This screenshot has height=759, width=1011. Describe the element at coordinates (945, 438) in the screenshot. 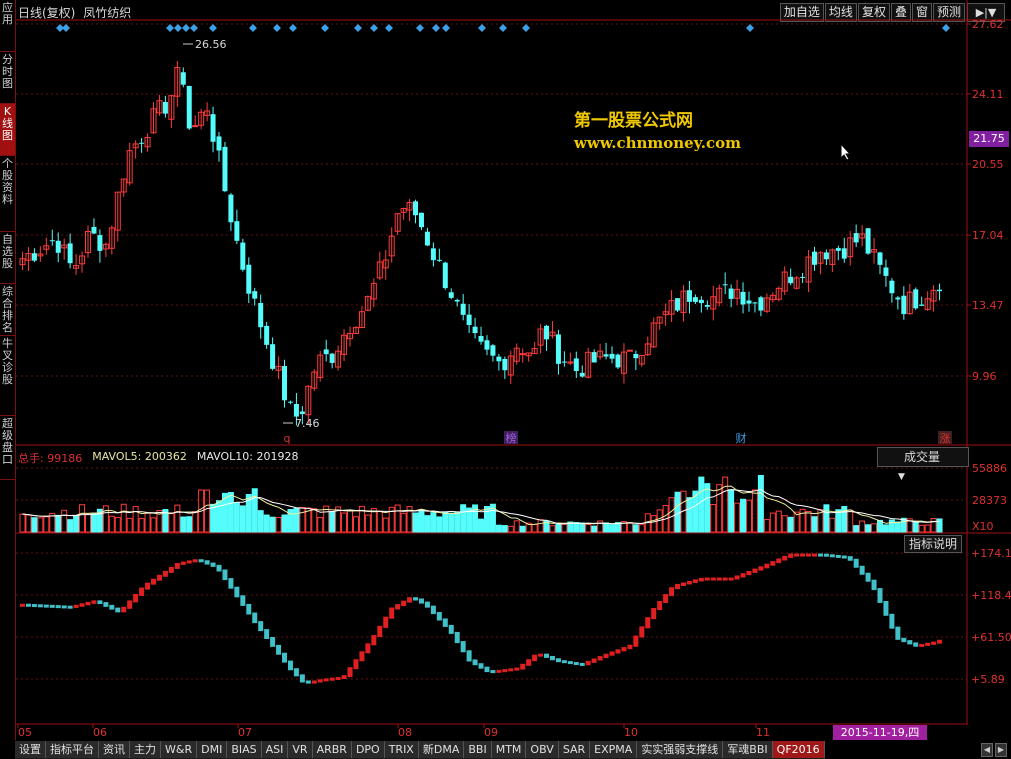

I see `event-marker: 涨` at that location.